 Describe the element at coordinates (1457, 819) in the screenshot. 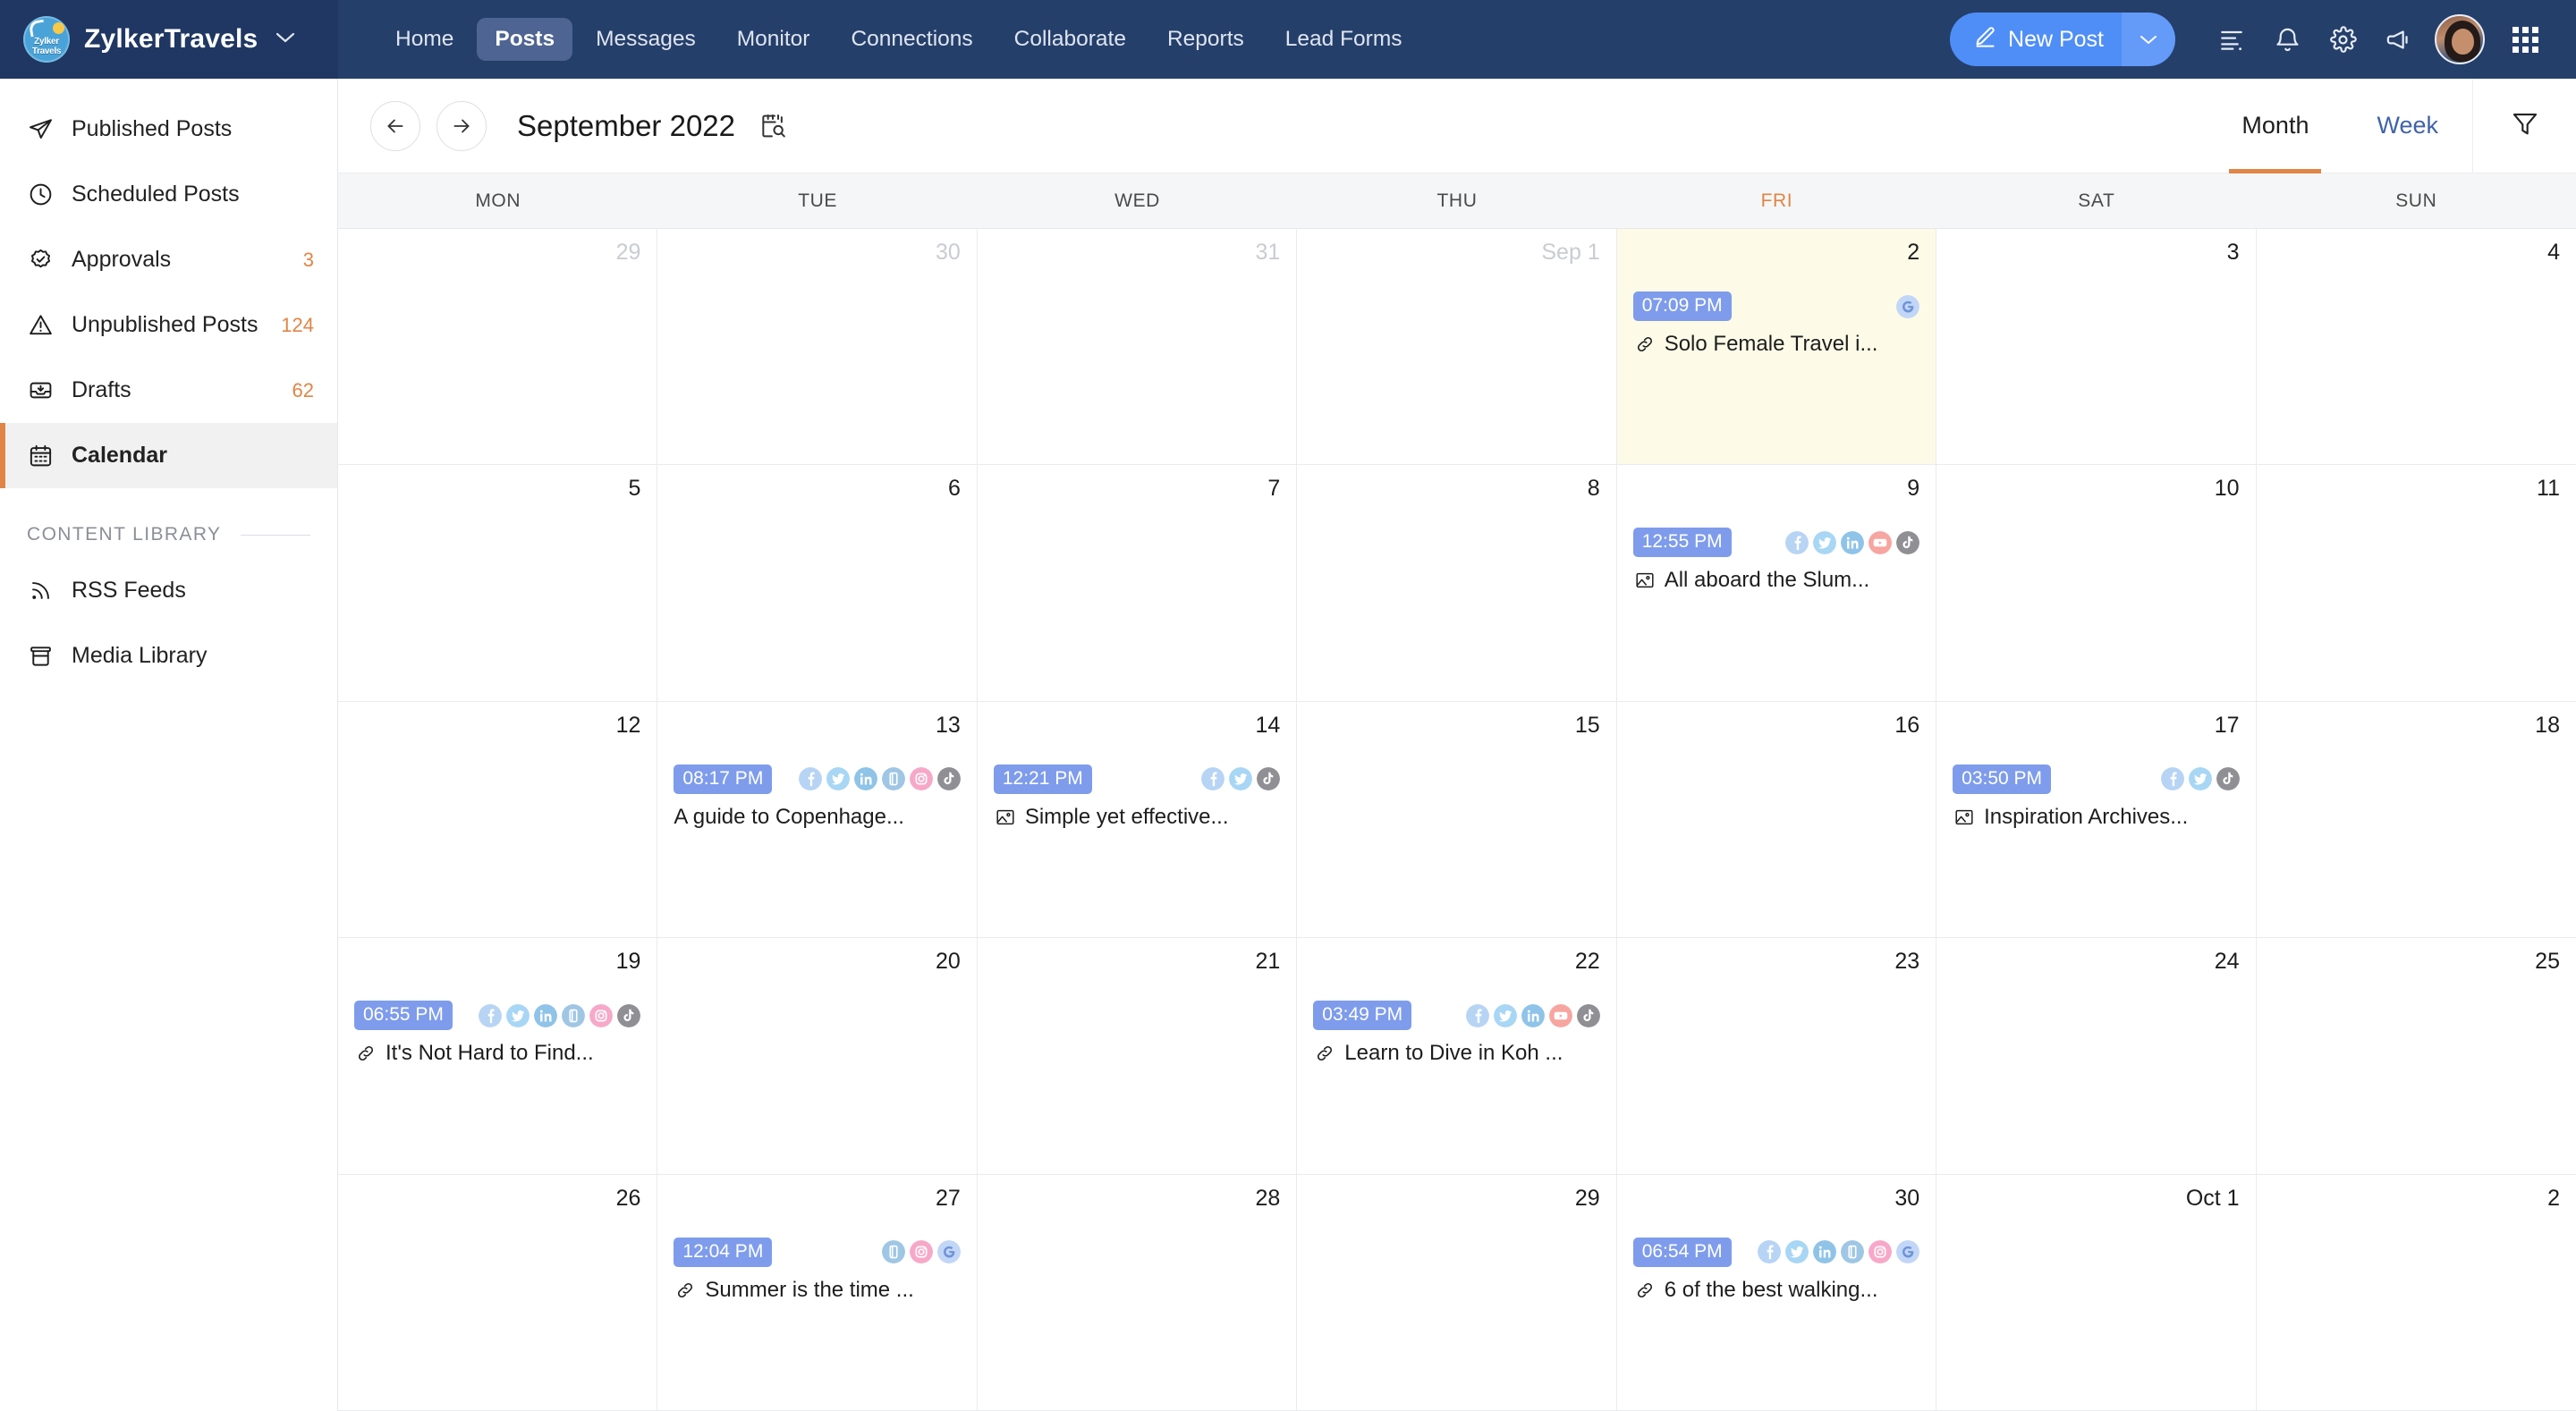

I see `calendar-day-cell: 15` at that location.